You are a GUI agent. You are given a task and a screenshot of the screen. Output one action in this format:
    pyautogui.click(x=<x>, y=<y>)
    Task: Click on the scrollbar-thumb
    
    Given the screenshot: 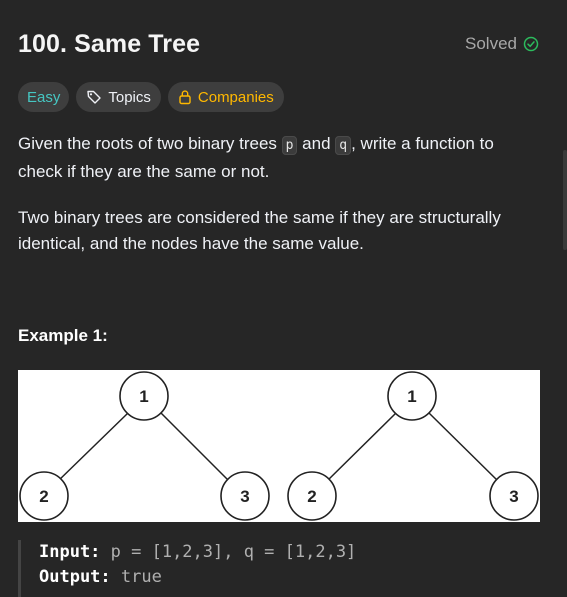 What is the action you would take?
    pyautogui.click(x=565, y=200)
    